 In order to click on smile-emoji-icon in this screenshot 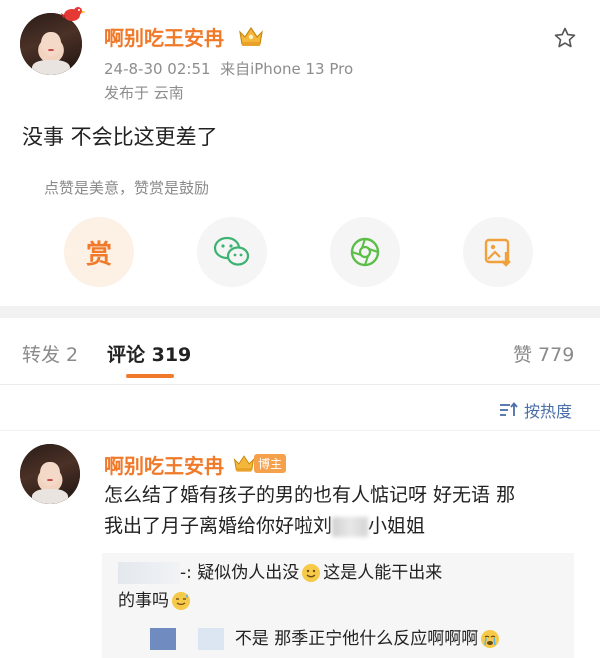, I will do `click(311, 573)`.